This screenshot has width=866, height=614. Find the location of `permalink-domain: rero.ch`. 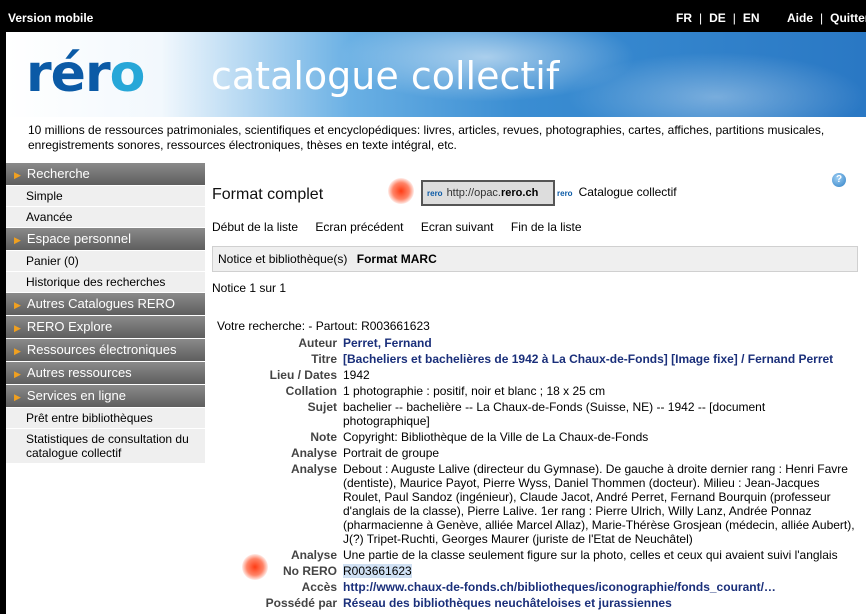

permalink-domain: rero.ch is located at coordinates (520, 193).